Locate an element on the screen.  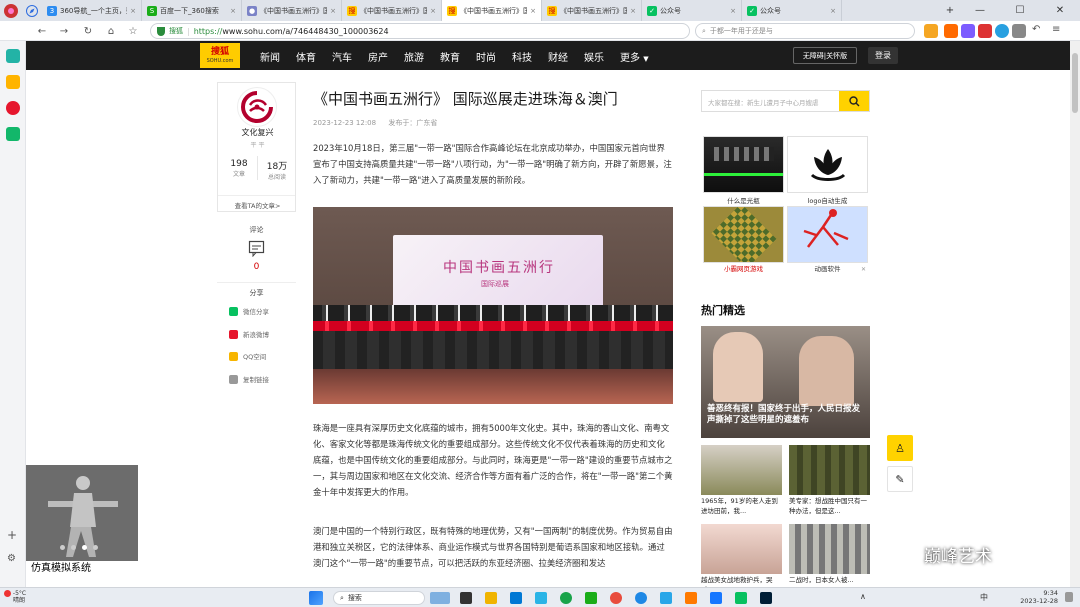
carousel-dots is located at coordinates (79, 547).